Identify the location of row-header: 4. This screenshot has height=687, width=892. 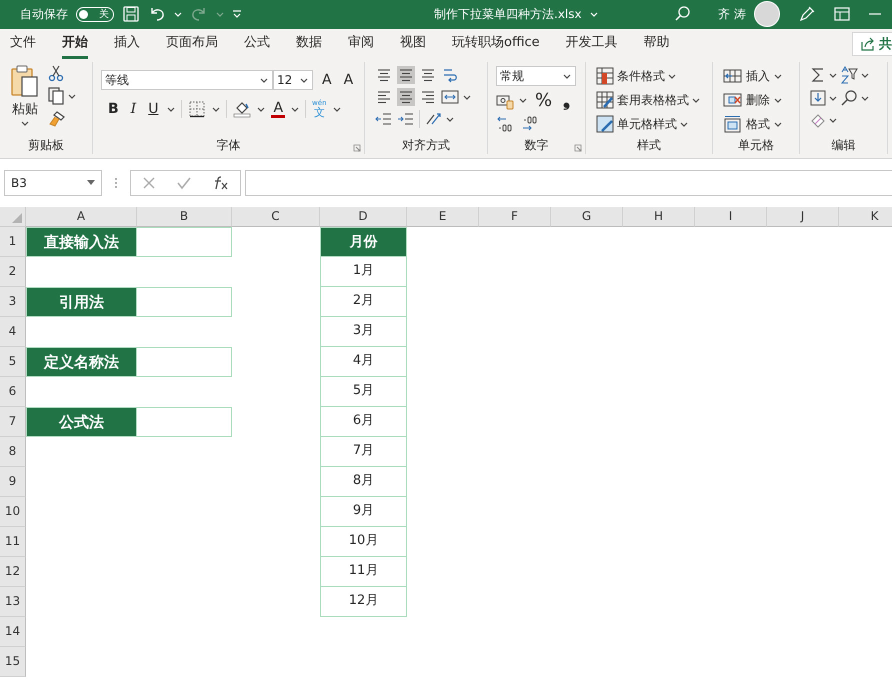
(13, 332).